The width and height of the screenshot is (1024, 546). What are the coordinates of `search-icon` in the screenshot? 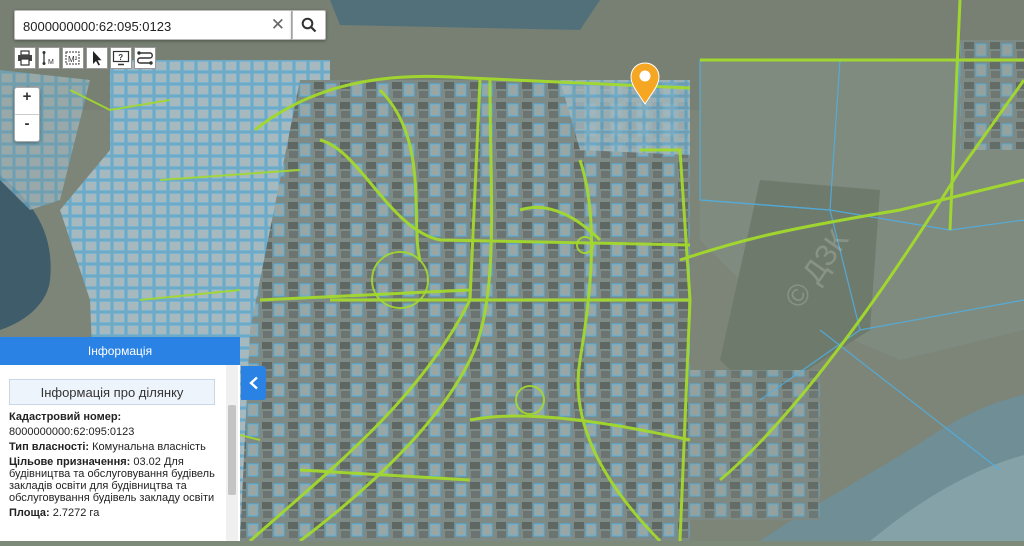 It's located at (309, 25).